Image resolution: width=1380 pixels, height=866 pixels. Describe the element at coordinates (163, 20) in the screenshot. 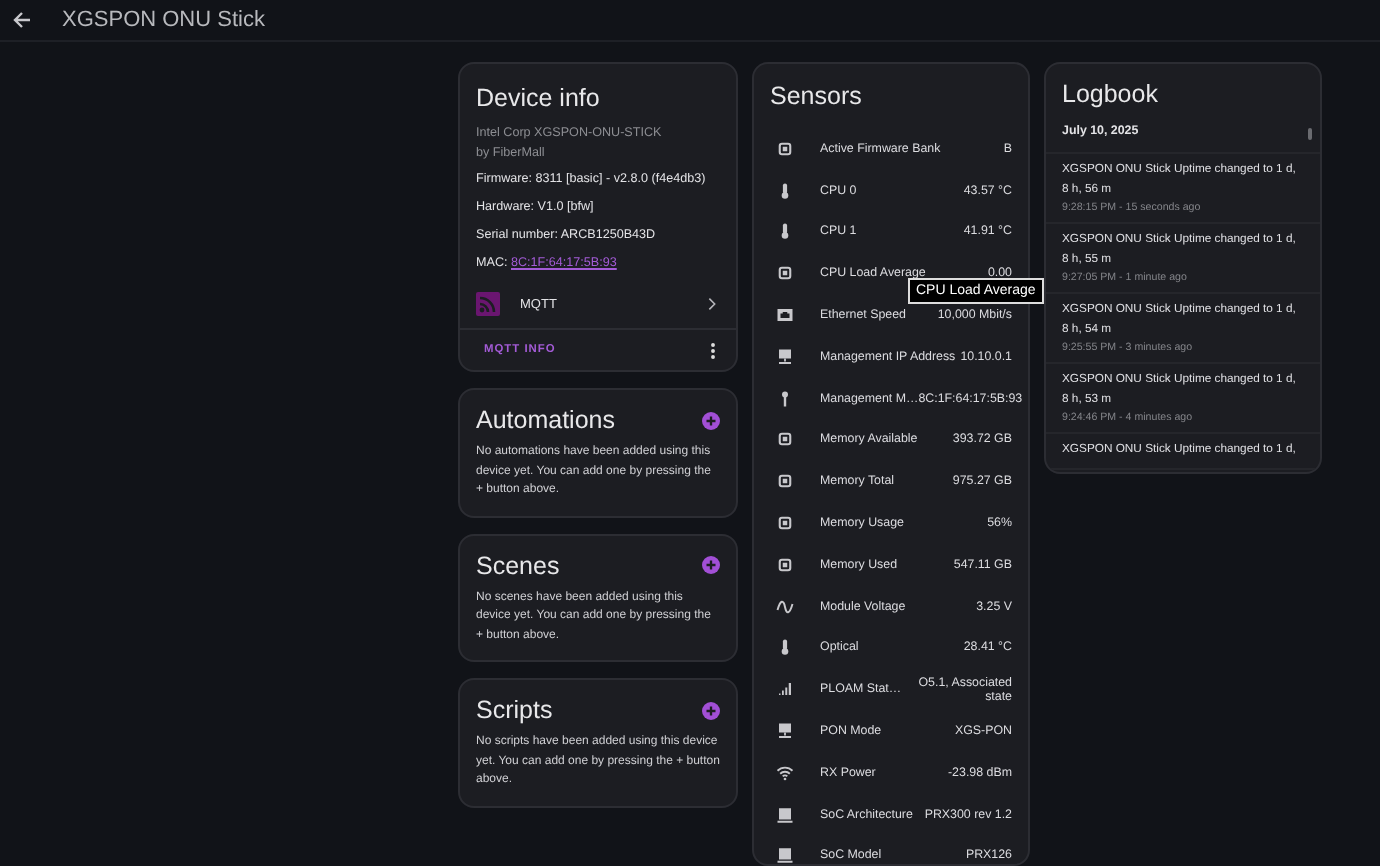

I see `page-title: XGSPON ONU Stick` at that location.